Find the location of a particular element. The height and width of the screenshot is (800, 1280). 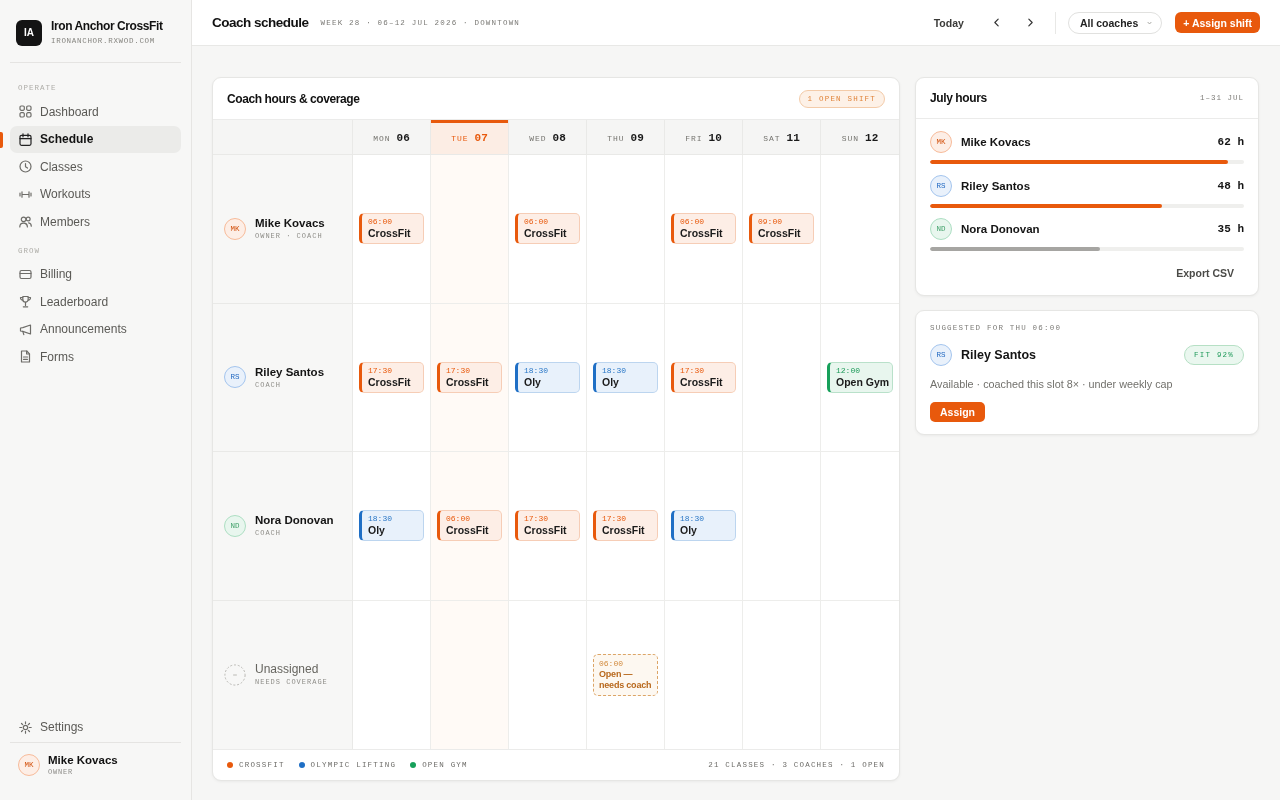

suggestion-note: Available · coached this slot 8× · under weekly cap is located at coordinates (1052, 384).